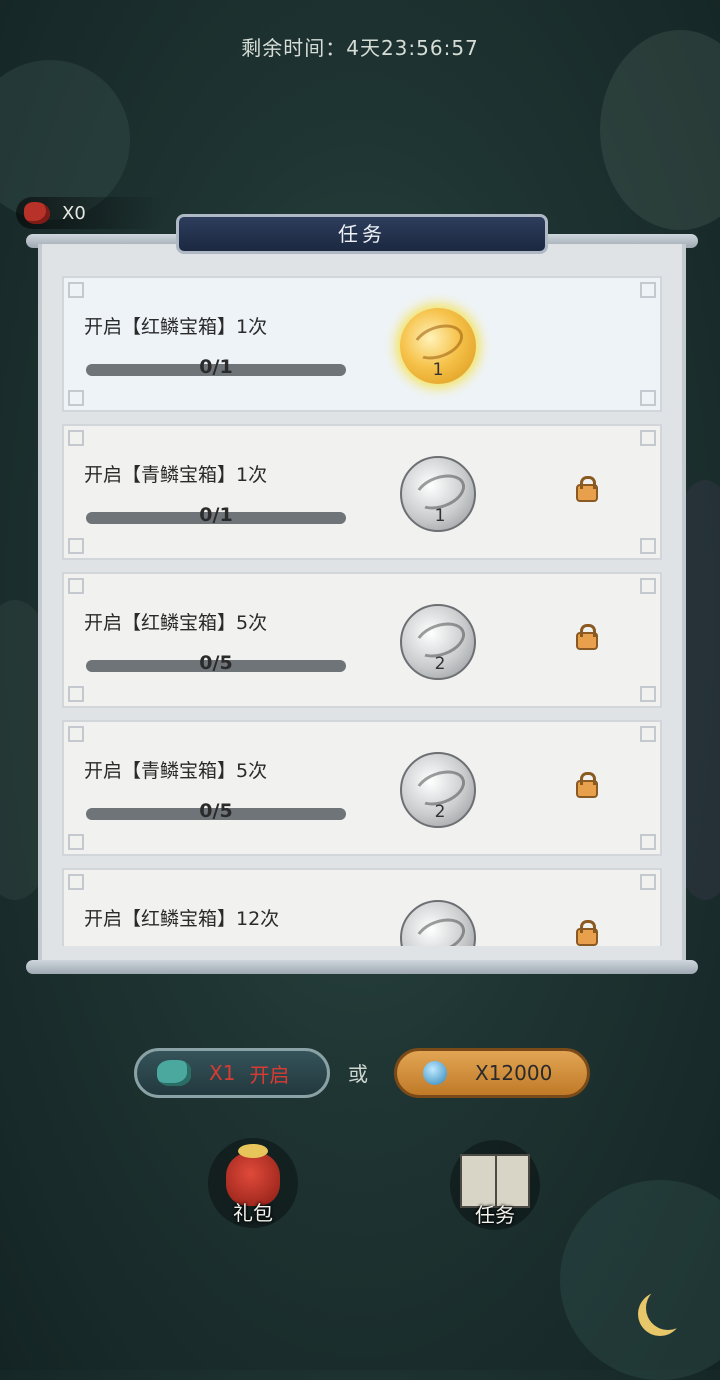 This screenshot has width=720, height=1380. I want to click on task-title: 开启【青鳞宝箱】5次, so click(176, 771).